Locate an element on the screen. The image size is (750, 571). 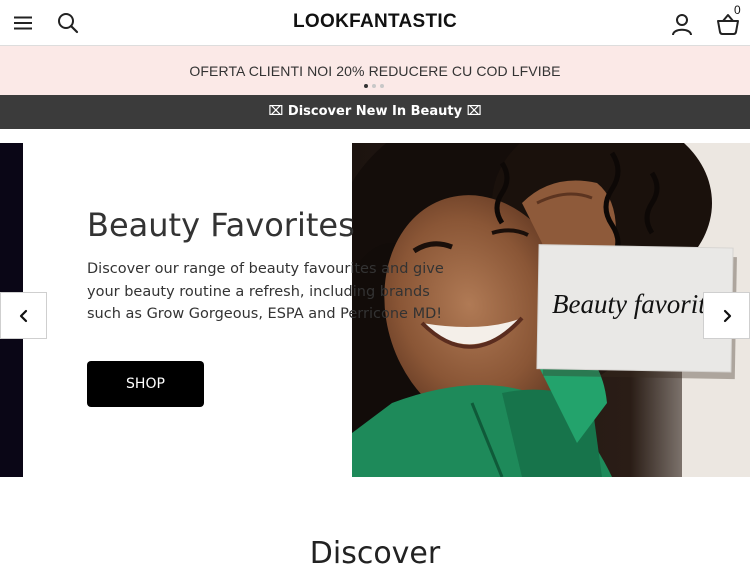
carousel-next-button is located at coordinates (726, 315).